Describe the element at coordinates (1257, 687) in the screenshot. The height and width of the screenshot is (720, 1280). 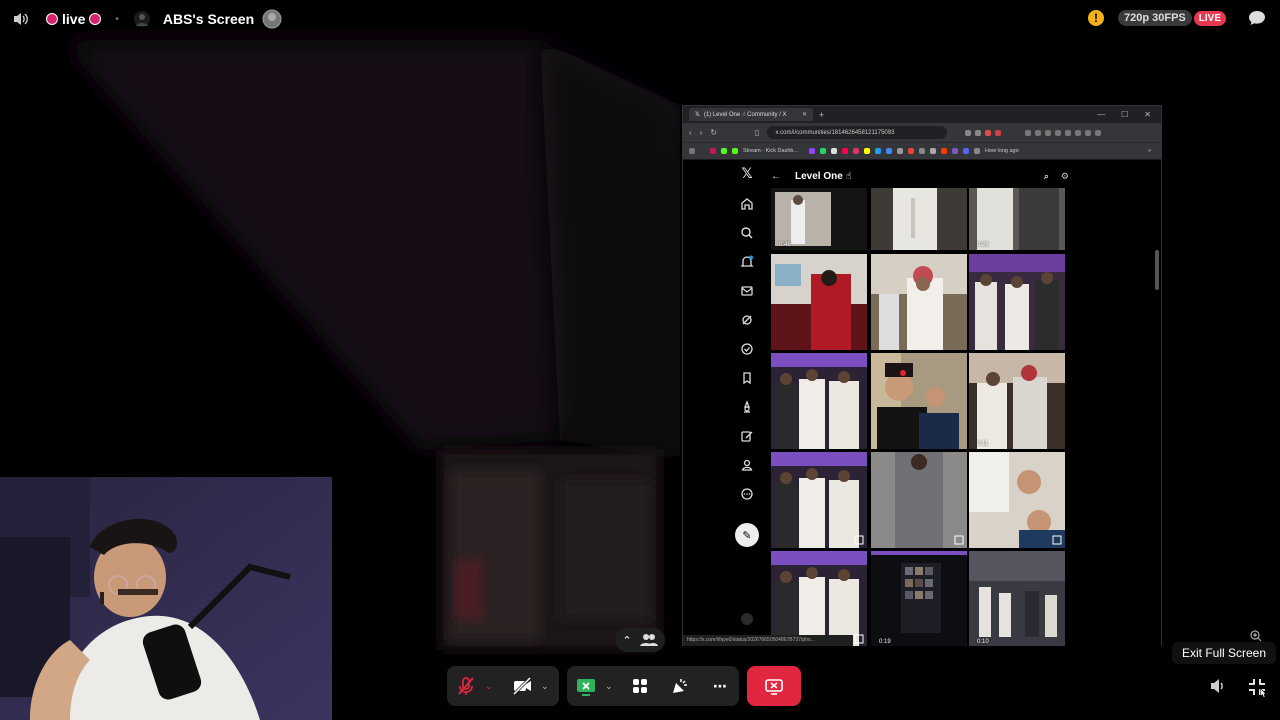
I see `exit-fullscreen-icon` at that location.